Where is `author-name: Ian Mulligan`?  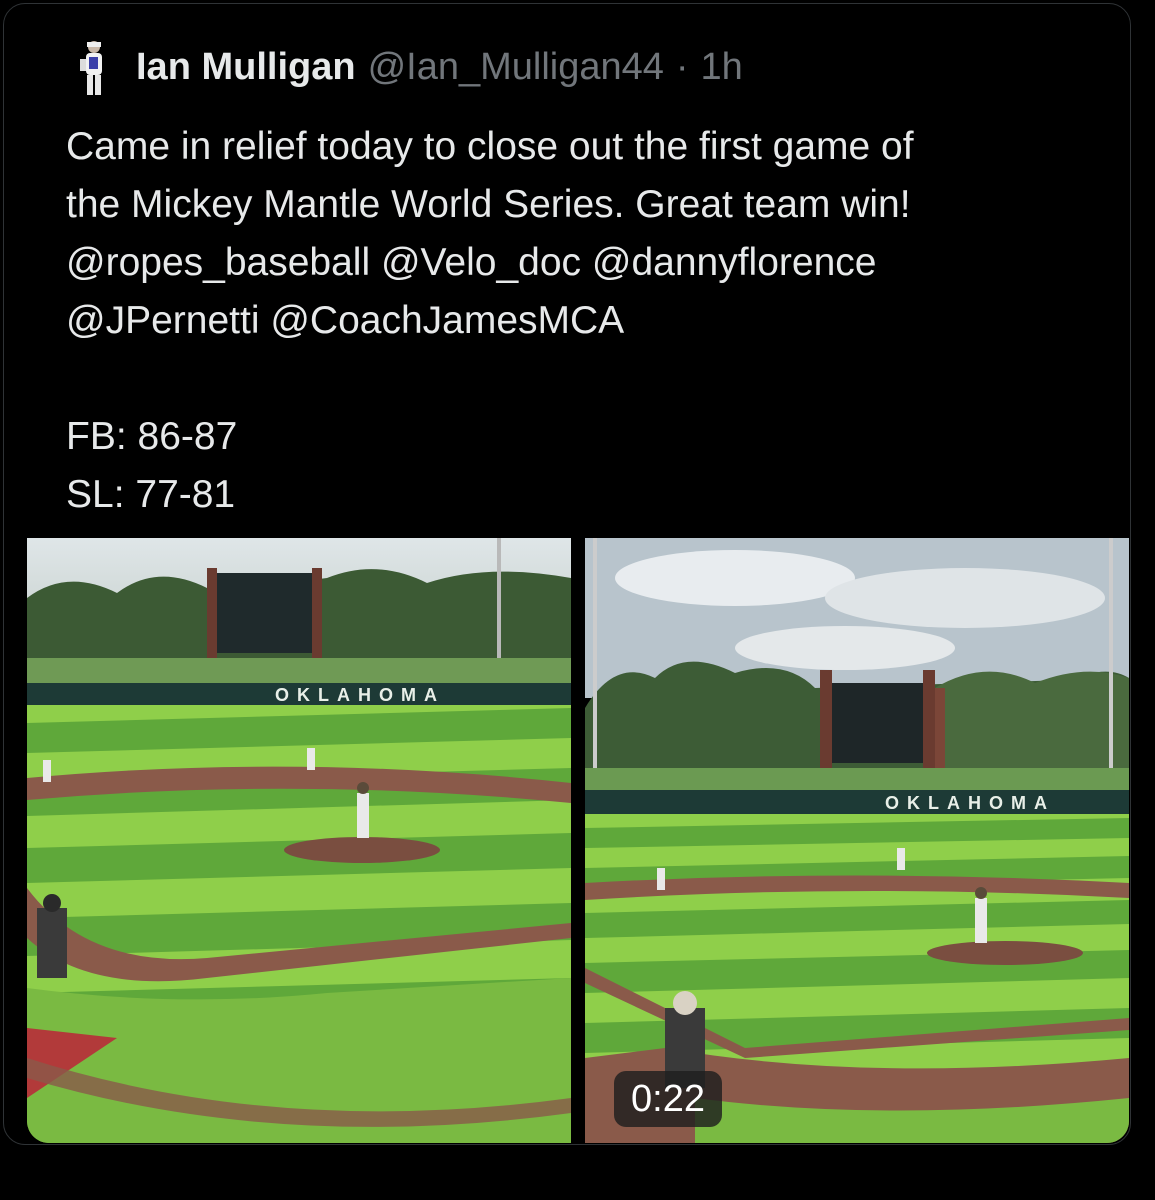
author-name: Ian Mulligan is located at coordinates (246, 67).